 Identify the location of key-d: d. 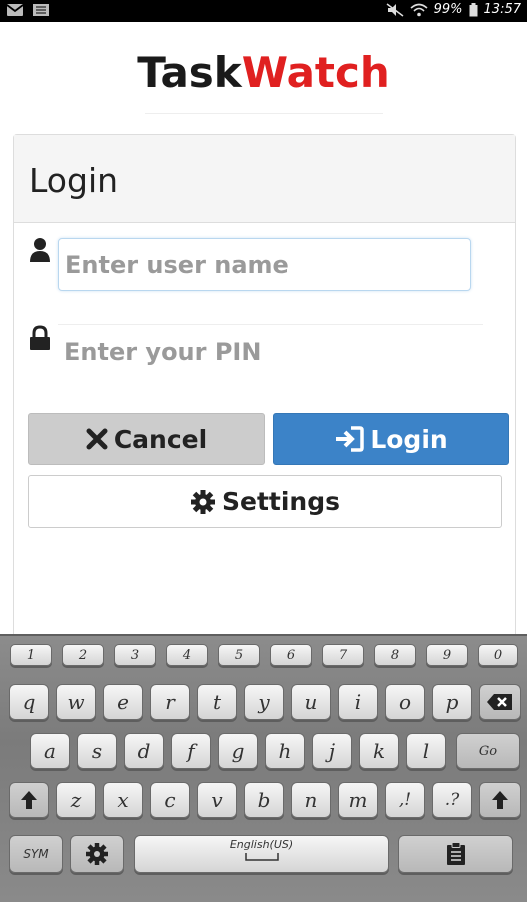
(144, 751).